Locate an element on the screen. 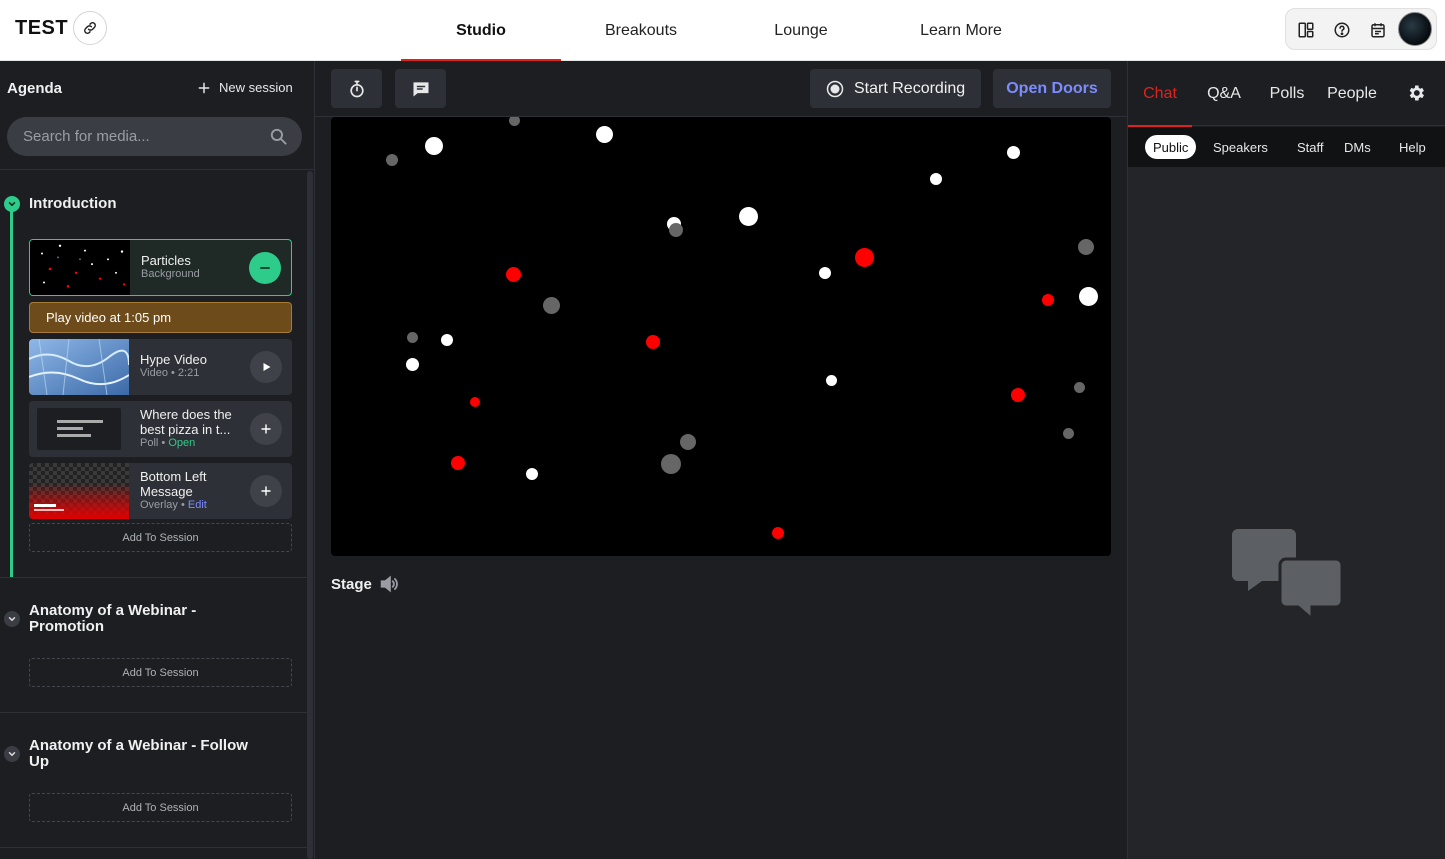 The image size is (1445, 859). channel-speakers: Speakers is located at coordinates (1240, 147).